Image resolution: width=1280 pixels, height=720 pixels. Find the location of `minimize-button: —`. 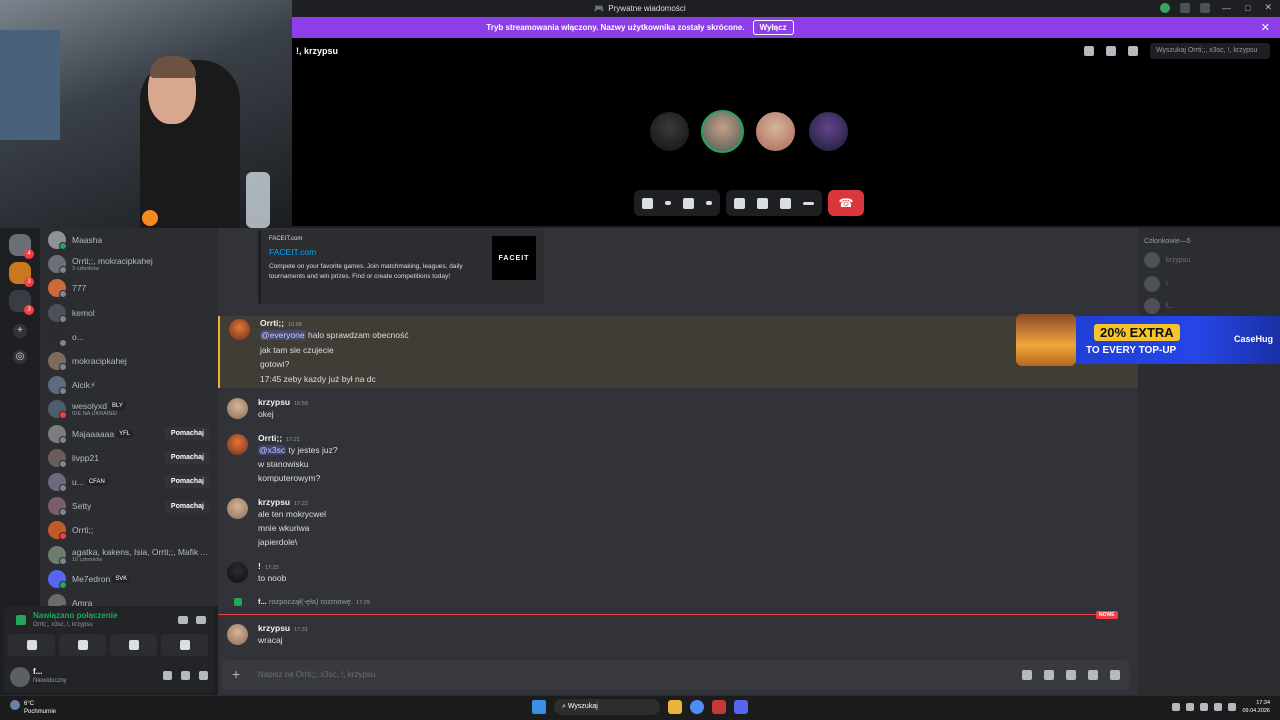

minimize-button: — is located at coordinates (1226, 8).